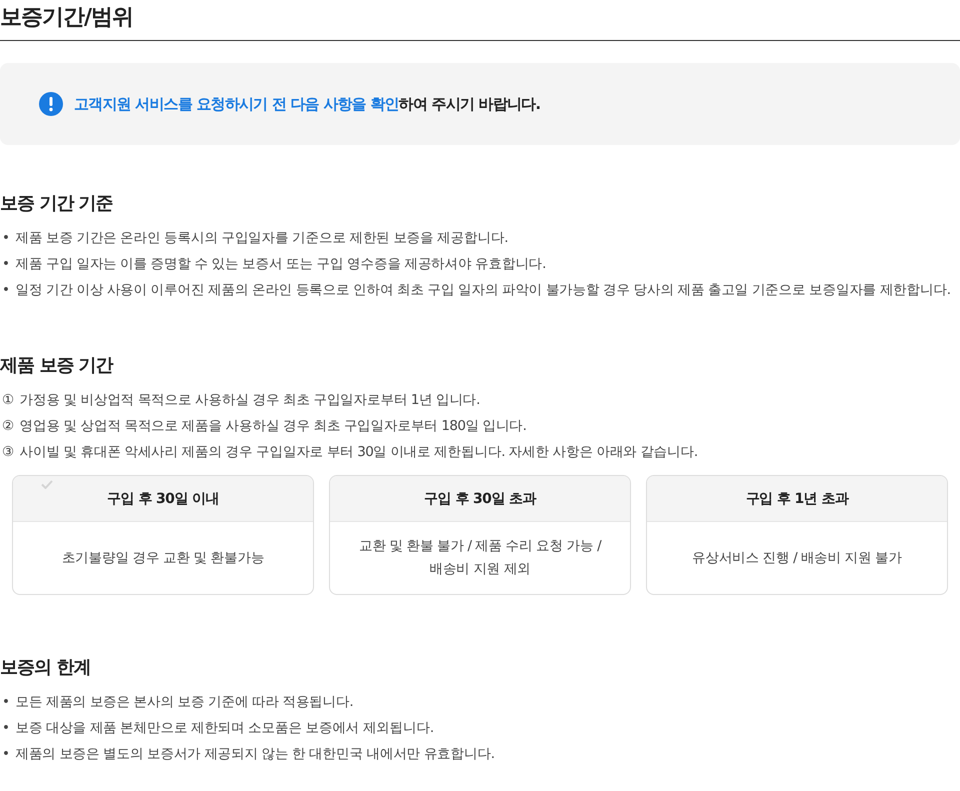  I want to click on list-text: 보증 대상을 제품 본체만으로 제한되며 소모품은 보증에서 제외됩니다., so click(224, 728).